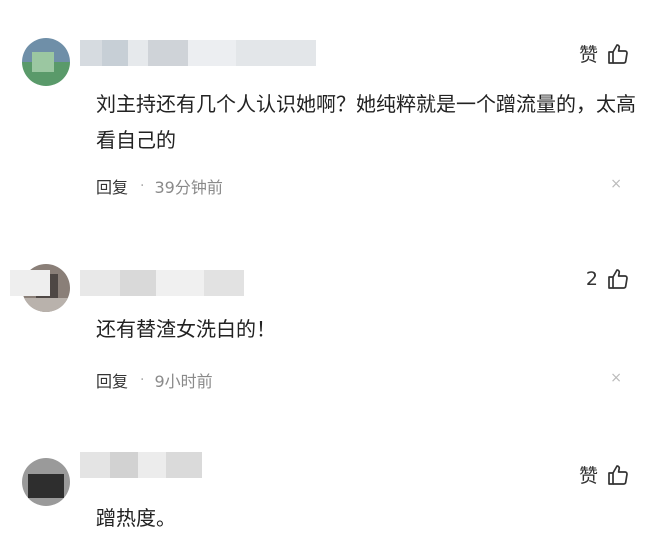  I want to click on like-button: 2, so click(608, 279).